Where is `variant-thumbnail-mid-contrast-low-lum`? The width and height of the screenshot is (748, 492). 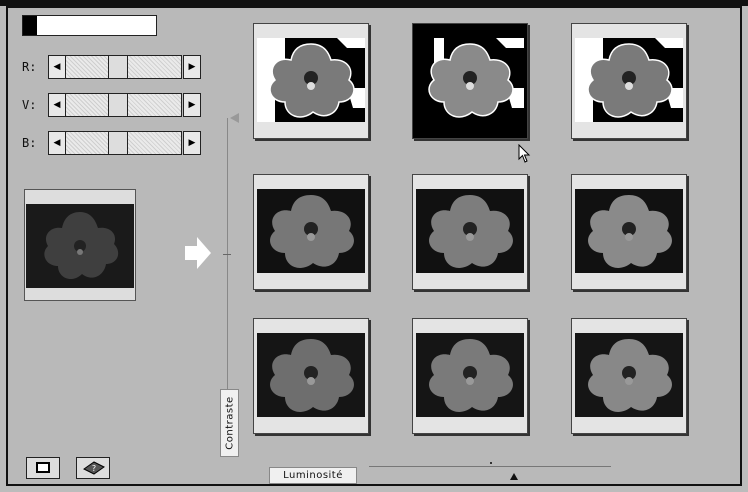 variant-thumbnail-mid-contrast-low-lum is located at coordinates (311, 232).